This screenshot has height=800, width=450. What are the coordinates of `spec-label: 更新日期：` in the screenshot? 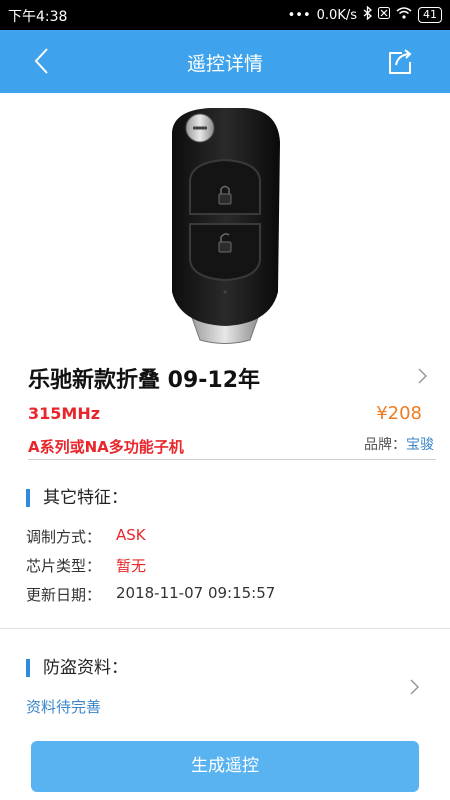 It's located at (64, 595).